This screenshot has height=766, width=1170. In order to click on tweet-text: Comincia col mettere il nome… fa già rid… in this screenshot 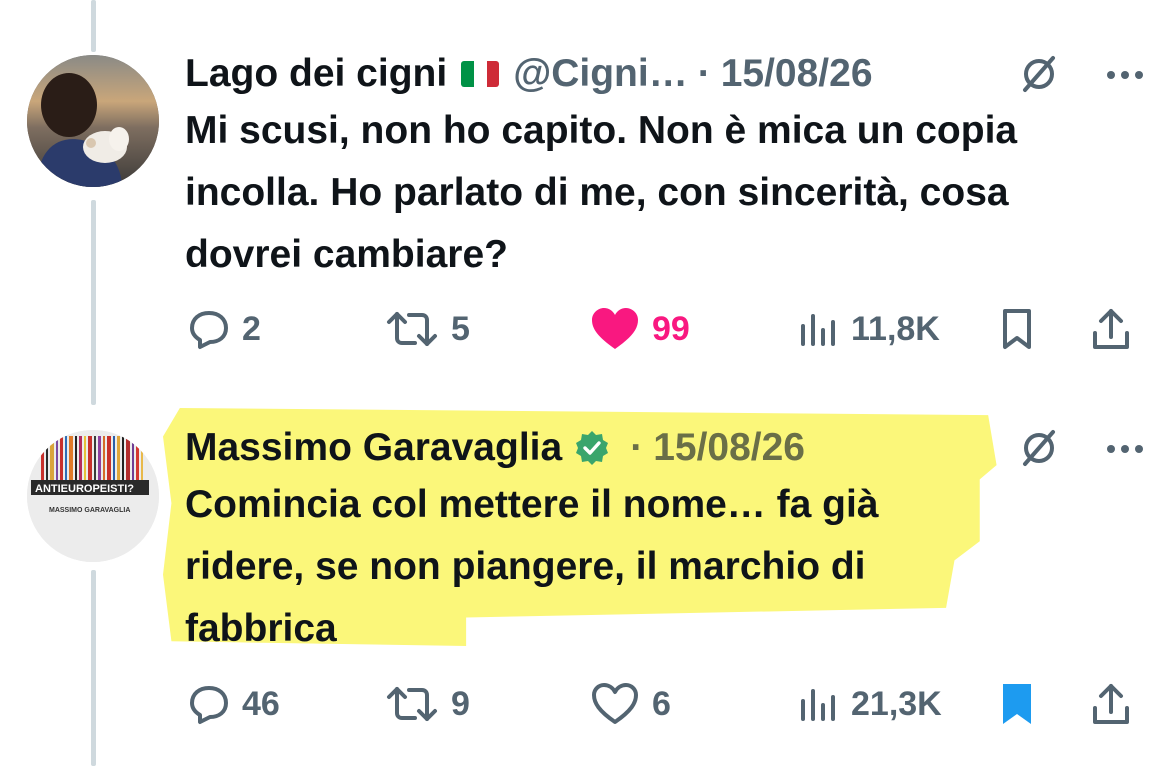, I will do `click(532, 566)`.